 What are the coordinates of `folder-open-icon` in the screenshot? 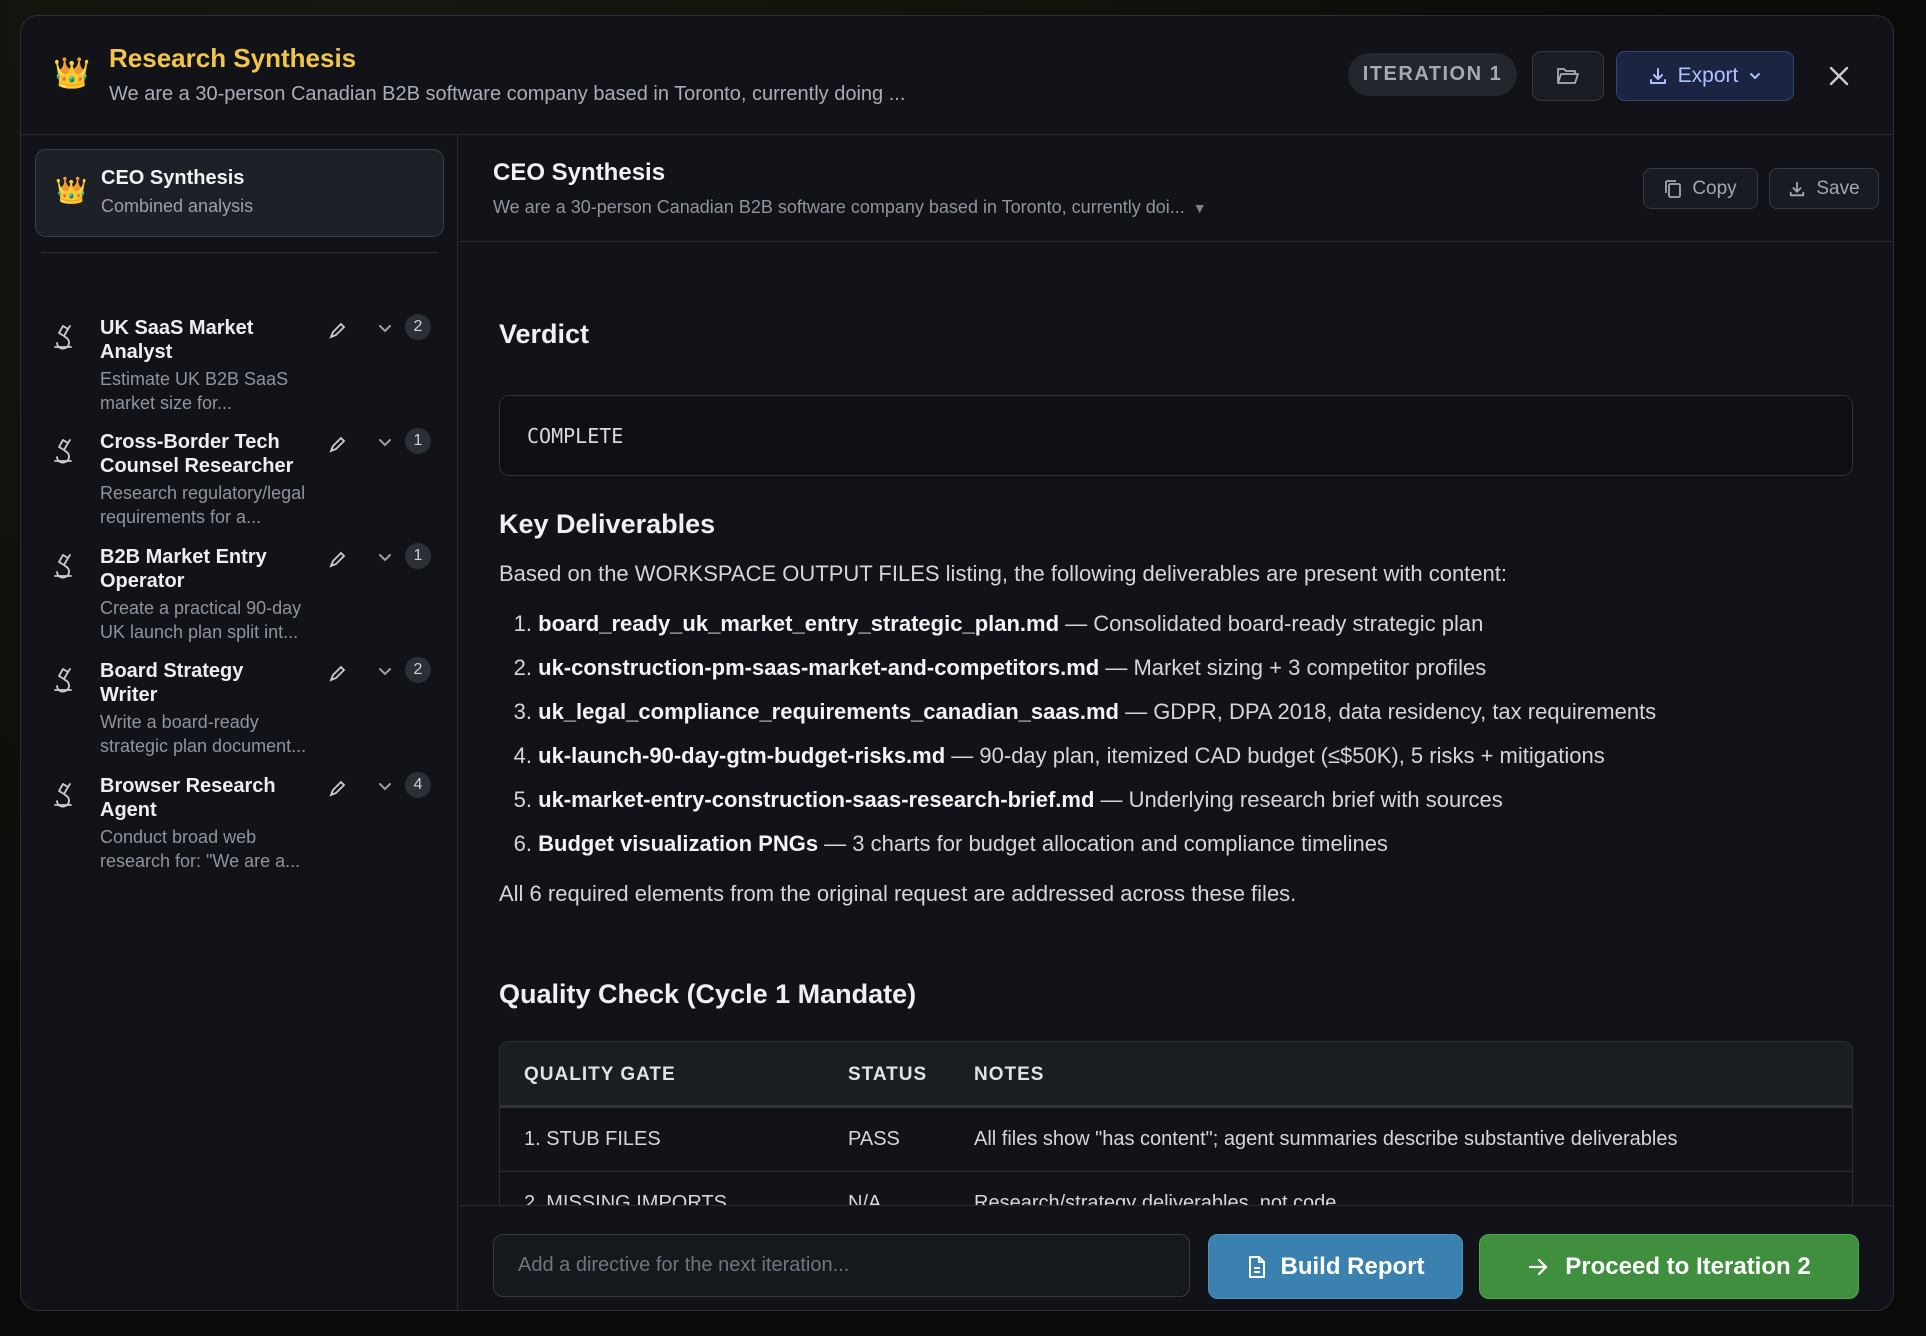 It's located at (1568, 76).